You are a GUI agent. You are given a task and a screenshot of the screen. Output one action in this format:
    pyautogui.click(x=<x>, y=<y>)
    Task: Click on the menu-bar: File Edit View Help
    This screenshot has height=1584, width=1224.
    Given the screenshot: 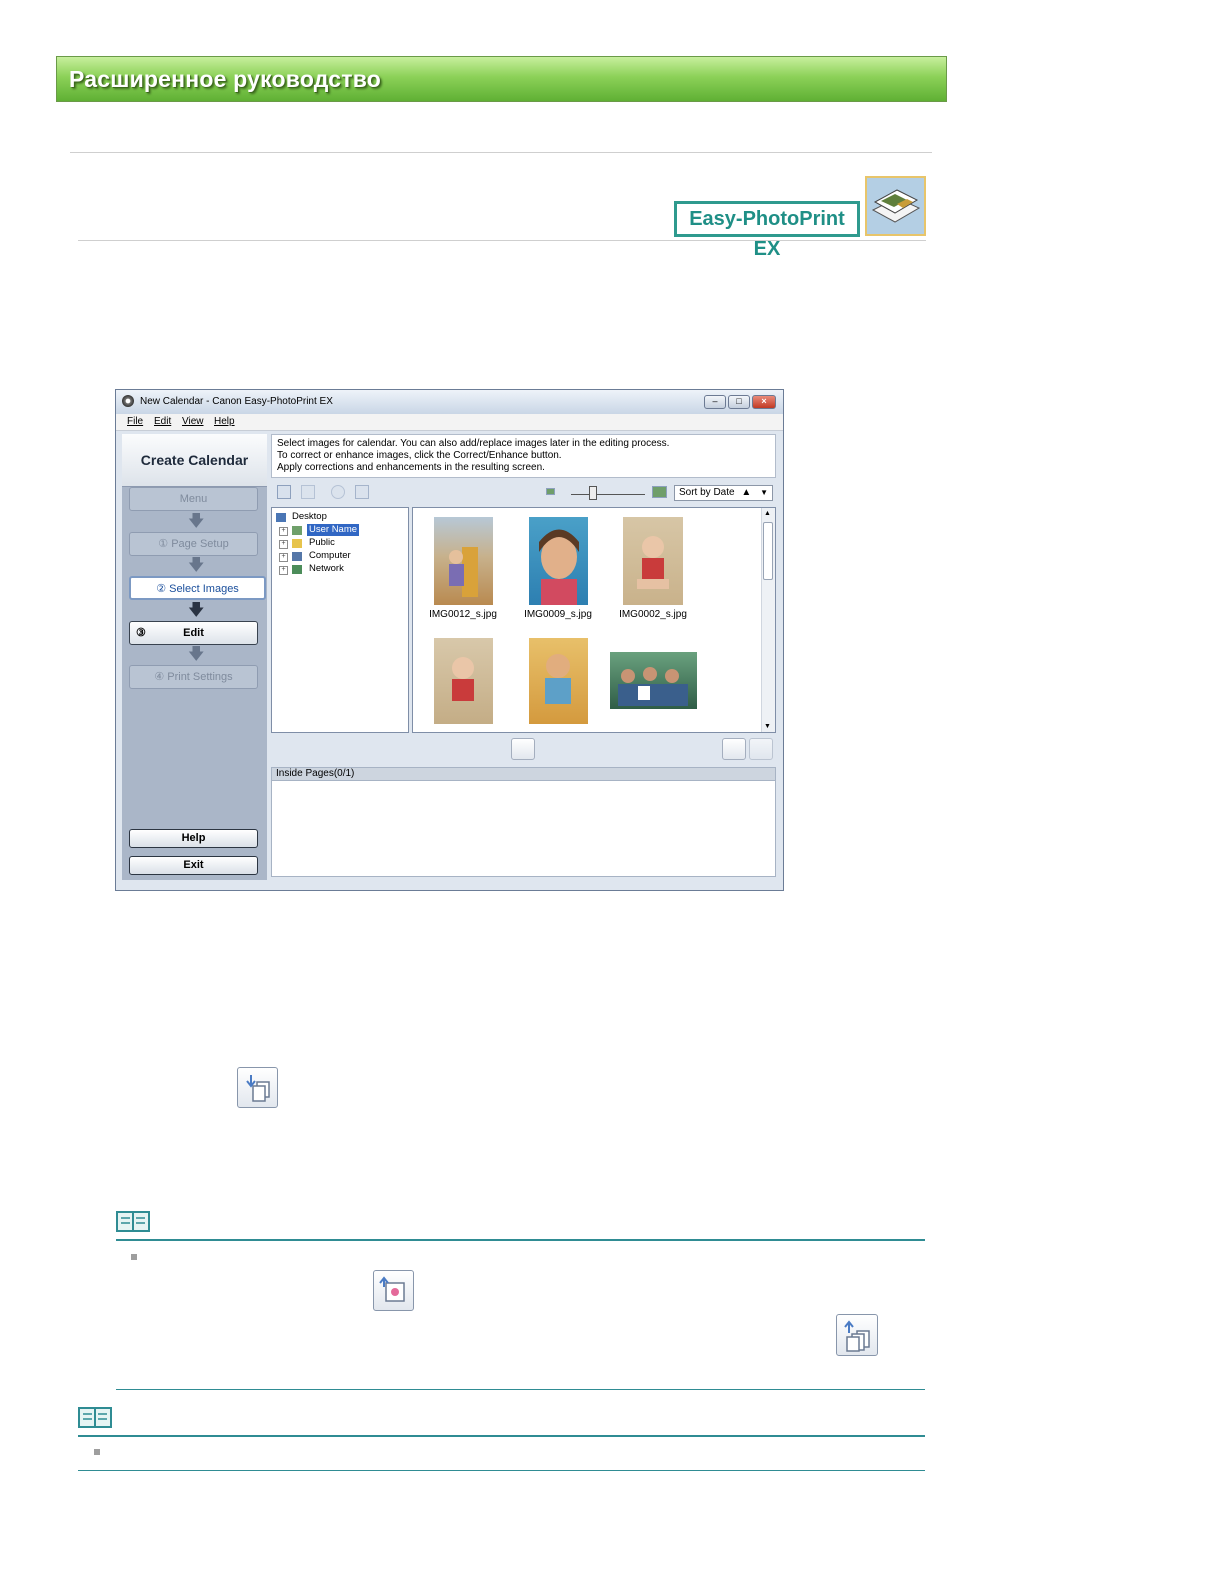 What is the action you would take?
    pyautogui.click(x=449, y=422)
    